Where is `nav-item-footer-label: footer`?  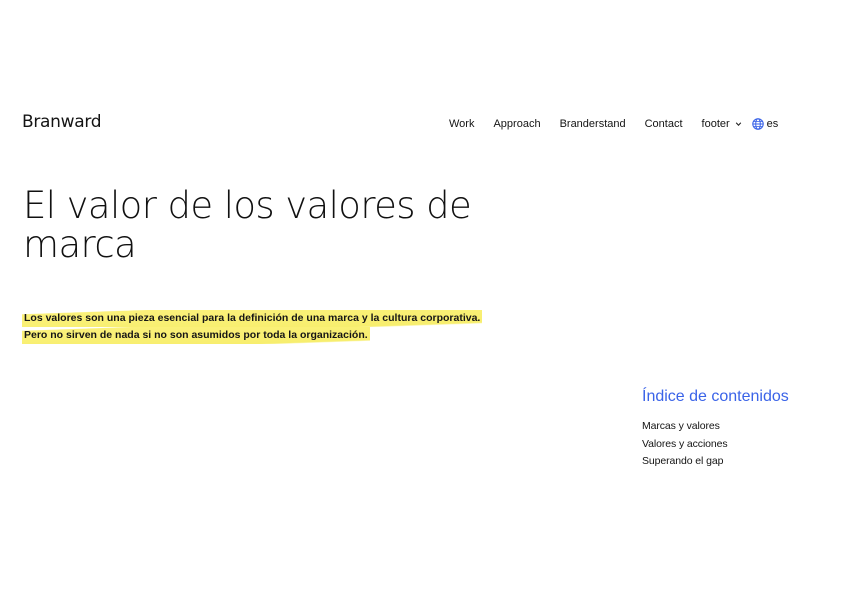 nav-item-footer-label: footer is located at coordinates (715, 124).